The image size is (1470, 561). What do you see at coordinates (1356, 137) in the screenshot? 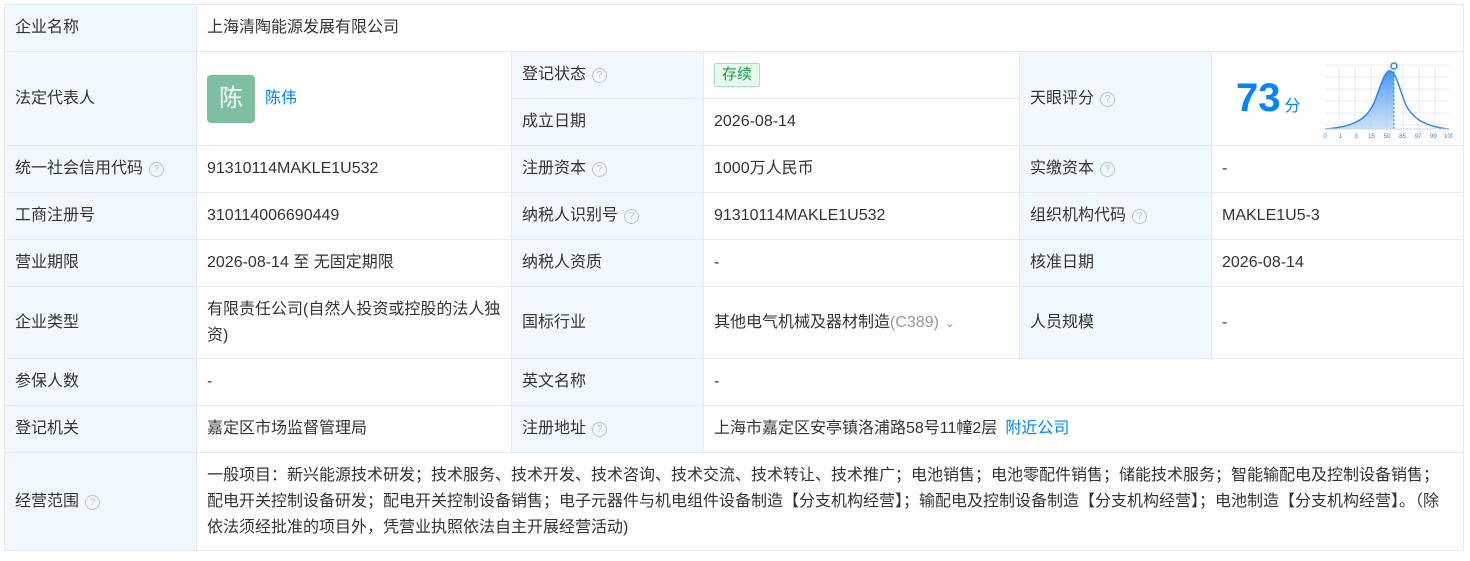
I see `chart-tick-label: 3` at bounding box center [1356, 137].